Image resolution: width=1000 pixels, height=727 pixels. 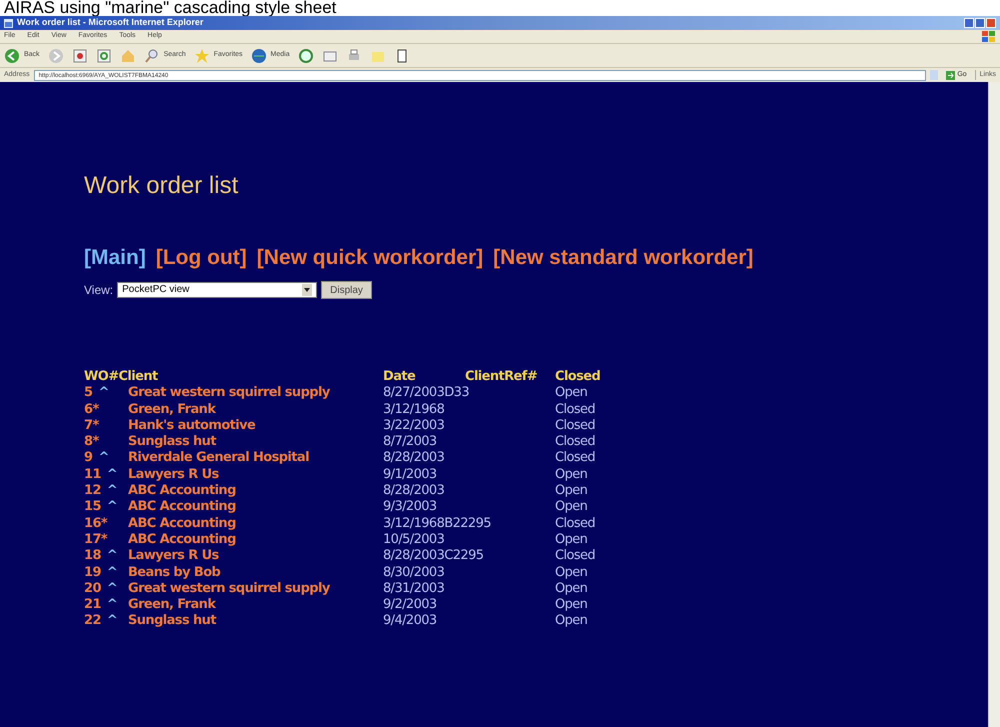 I want to click on minimize-button, so click(x=969, y=23).